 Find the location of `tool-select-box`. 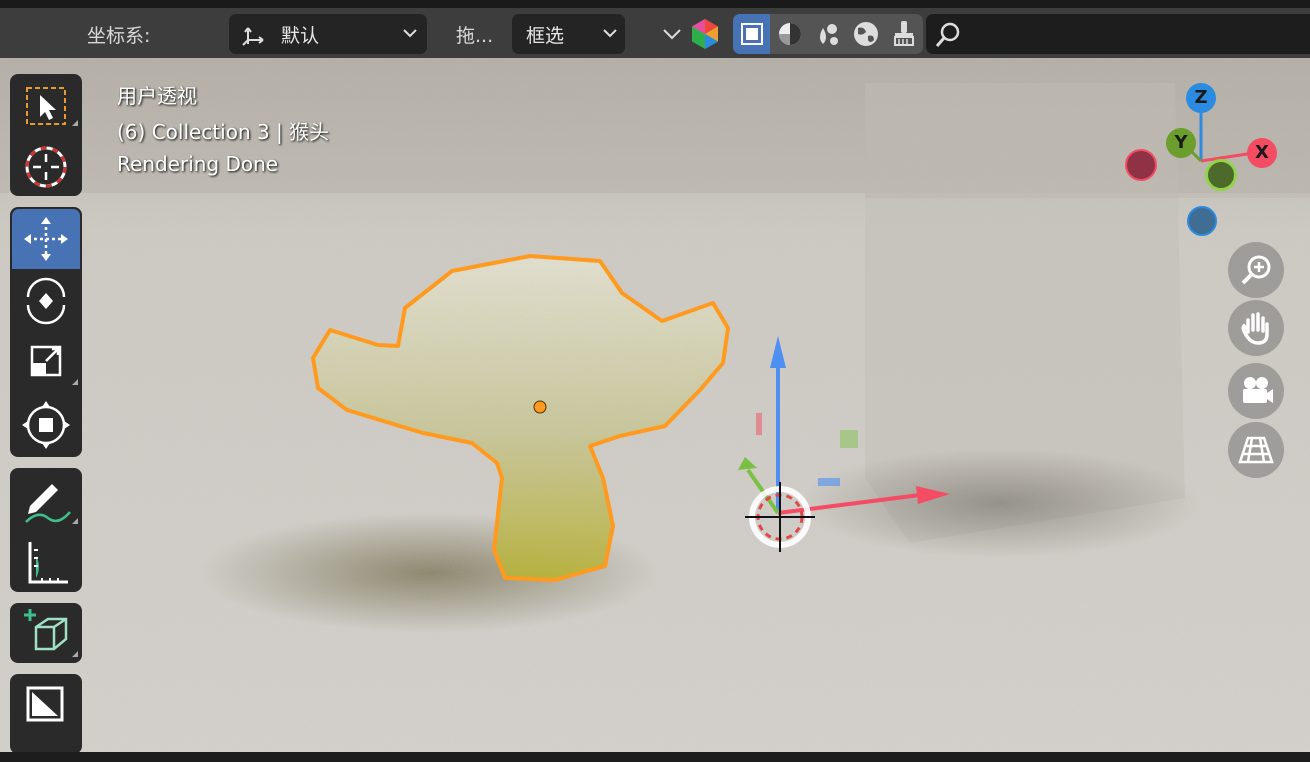

tool-select-box is located at coordinates (46, 106).